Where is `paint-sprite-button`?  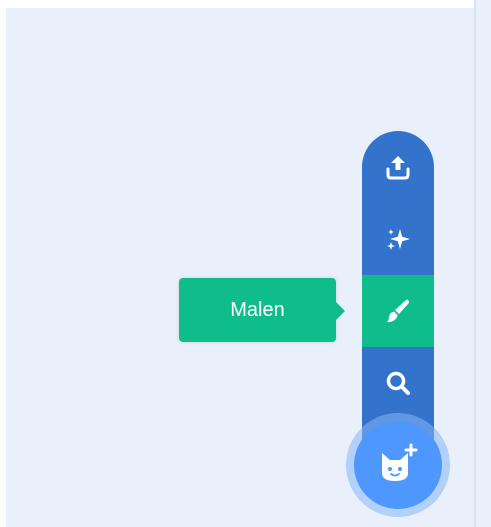
paint-sprite-button is located at coordinates (398, 311).